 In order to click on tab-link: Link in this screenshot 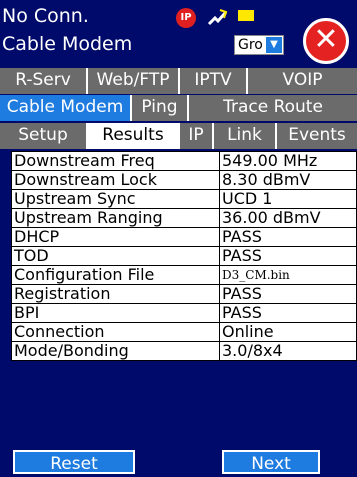, I will do `click(245, 136)`.